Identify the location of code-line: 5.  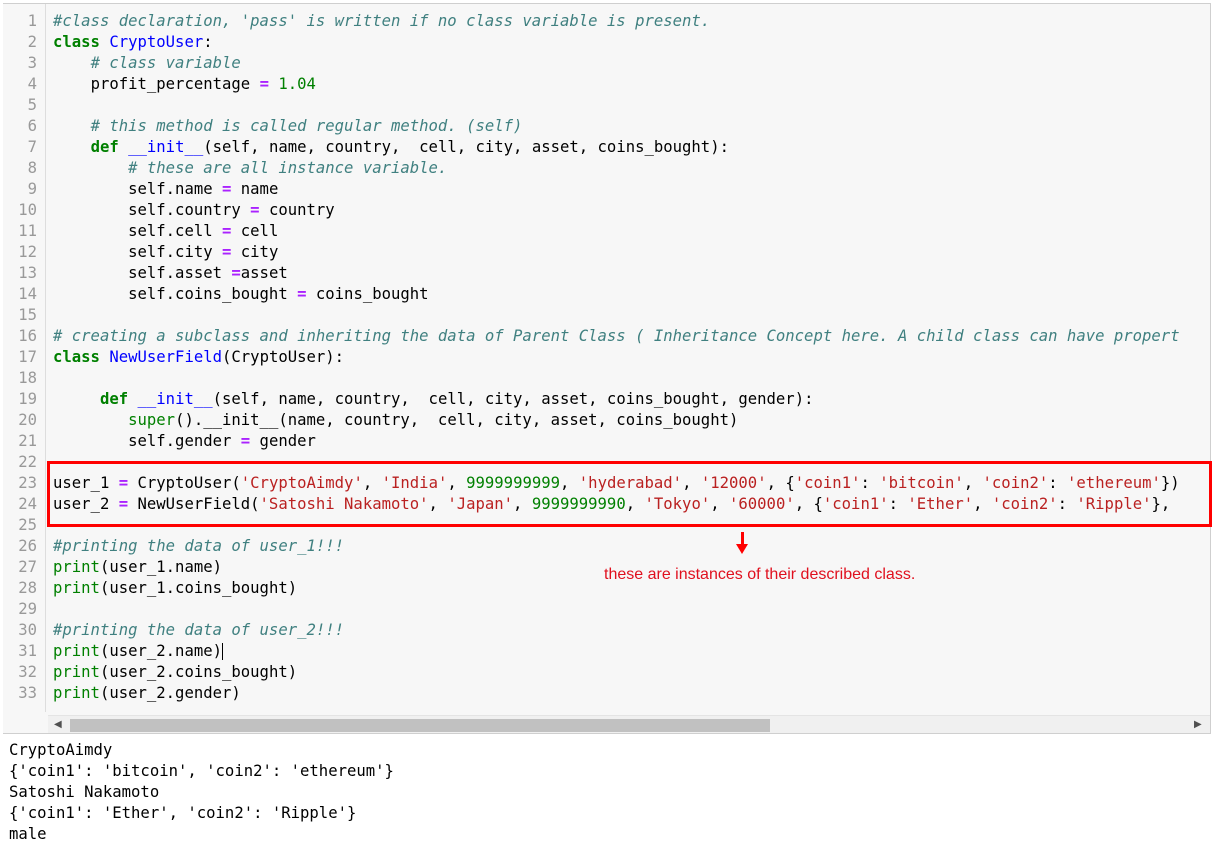
(606, 105).